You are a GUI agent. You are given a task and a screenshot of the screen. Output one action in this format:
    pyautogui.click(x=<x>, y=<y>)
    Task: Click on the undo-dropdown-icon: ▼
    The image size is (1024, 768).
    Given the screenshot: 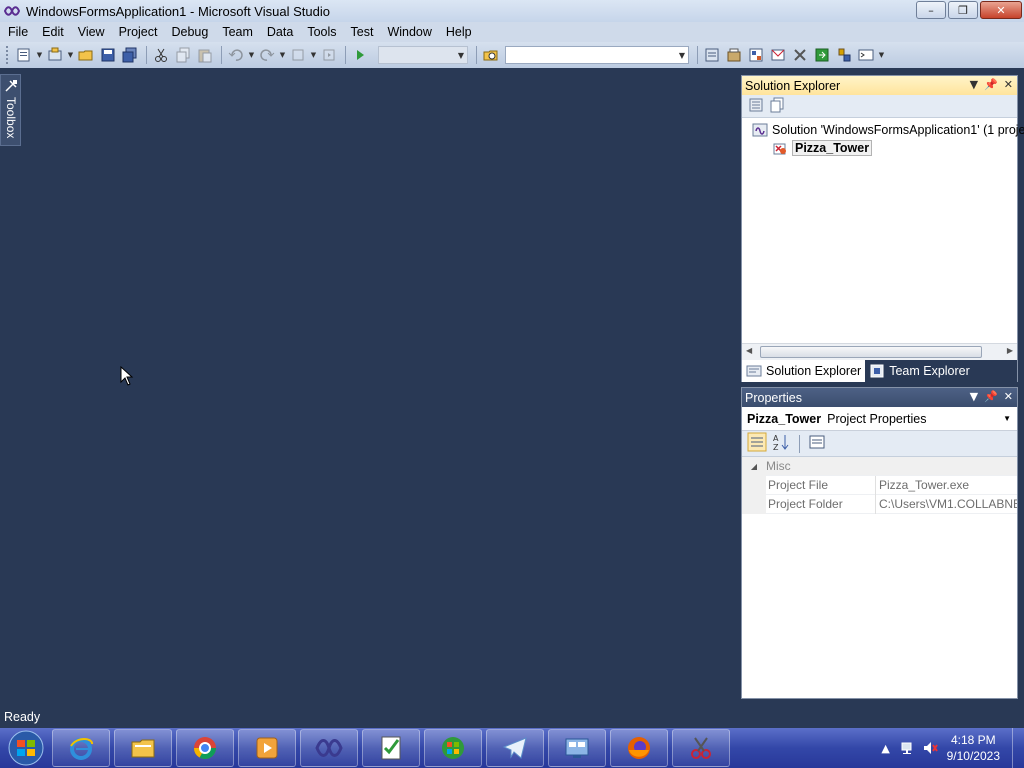 What is the action you would take?
    pyautogui.click(x=251, y=55)
    